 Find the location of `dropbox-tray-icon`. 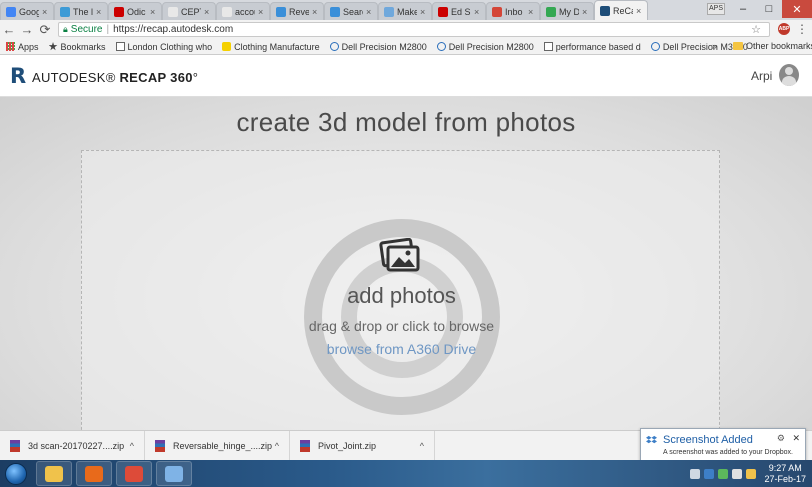

dropbox-tray-icon is located at coordinates (709, 473).